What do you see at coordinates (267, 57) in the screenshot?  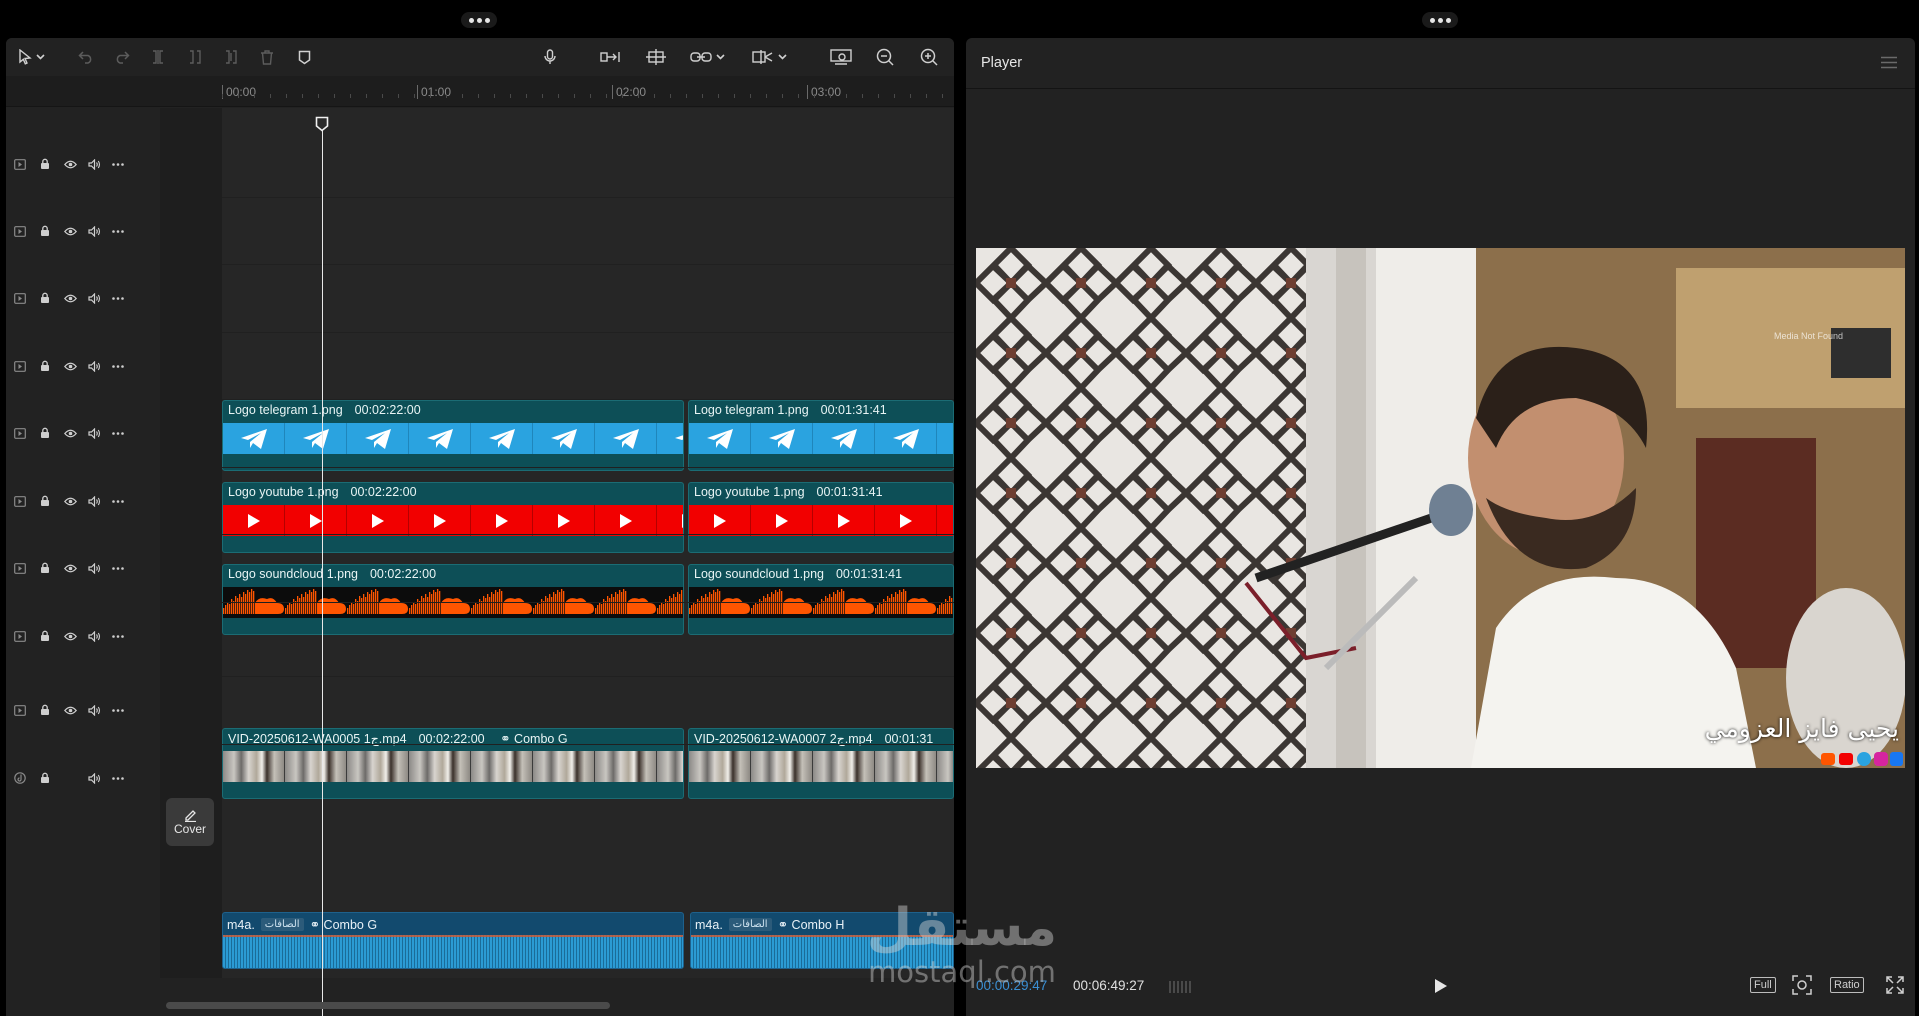 I see `delete-button` at bounding box center [267, 57].